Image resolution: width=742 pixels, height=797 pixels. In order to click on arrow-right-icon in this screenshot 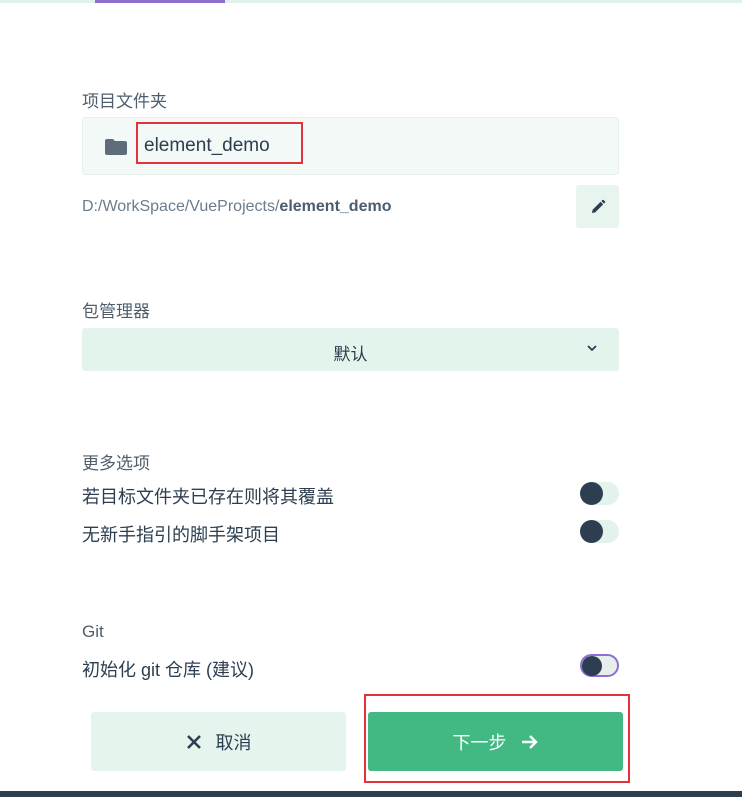, I will do `click(529, 741)`.